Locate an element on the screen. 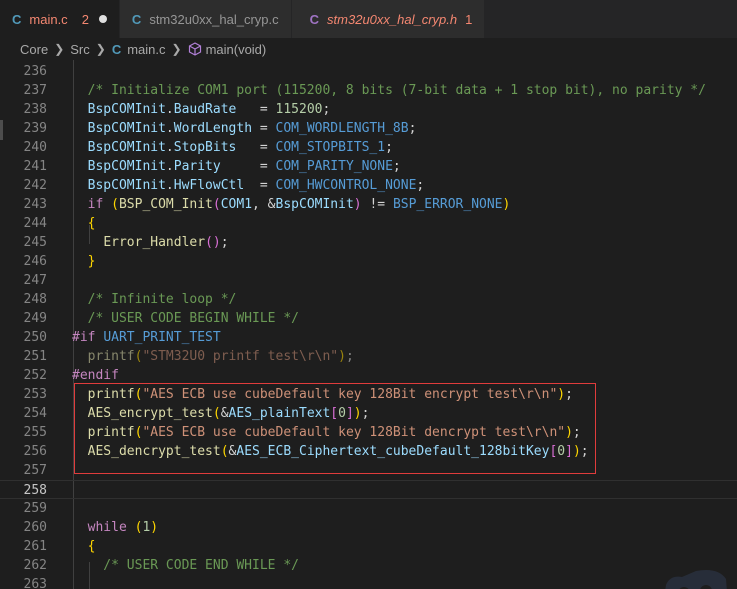 Image resolution: width=737 pixels, height=589 pixels. c-header-file-icon: C is located at coordinates (314, 19).